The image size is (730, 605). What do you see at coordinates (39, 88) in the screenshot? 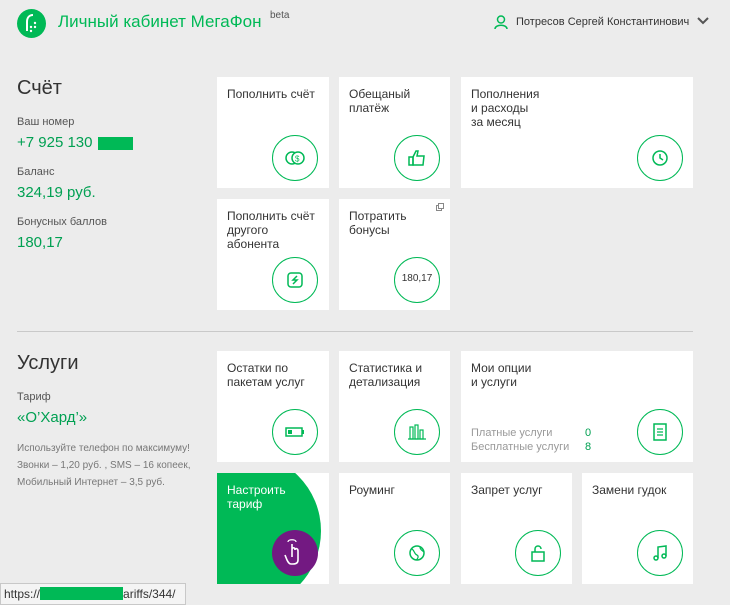
I see `account-section-title: Счёт` at bounding box center [39, 88].